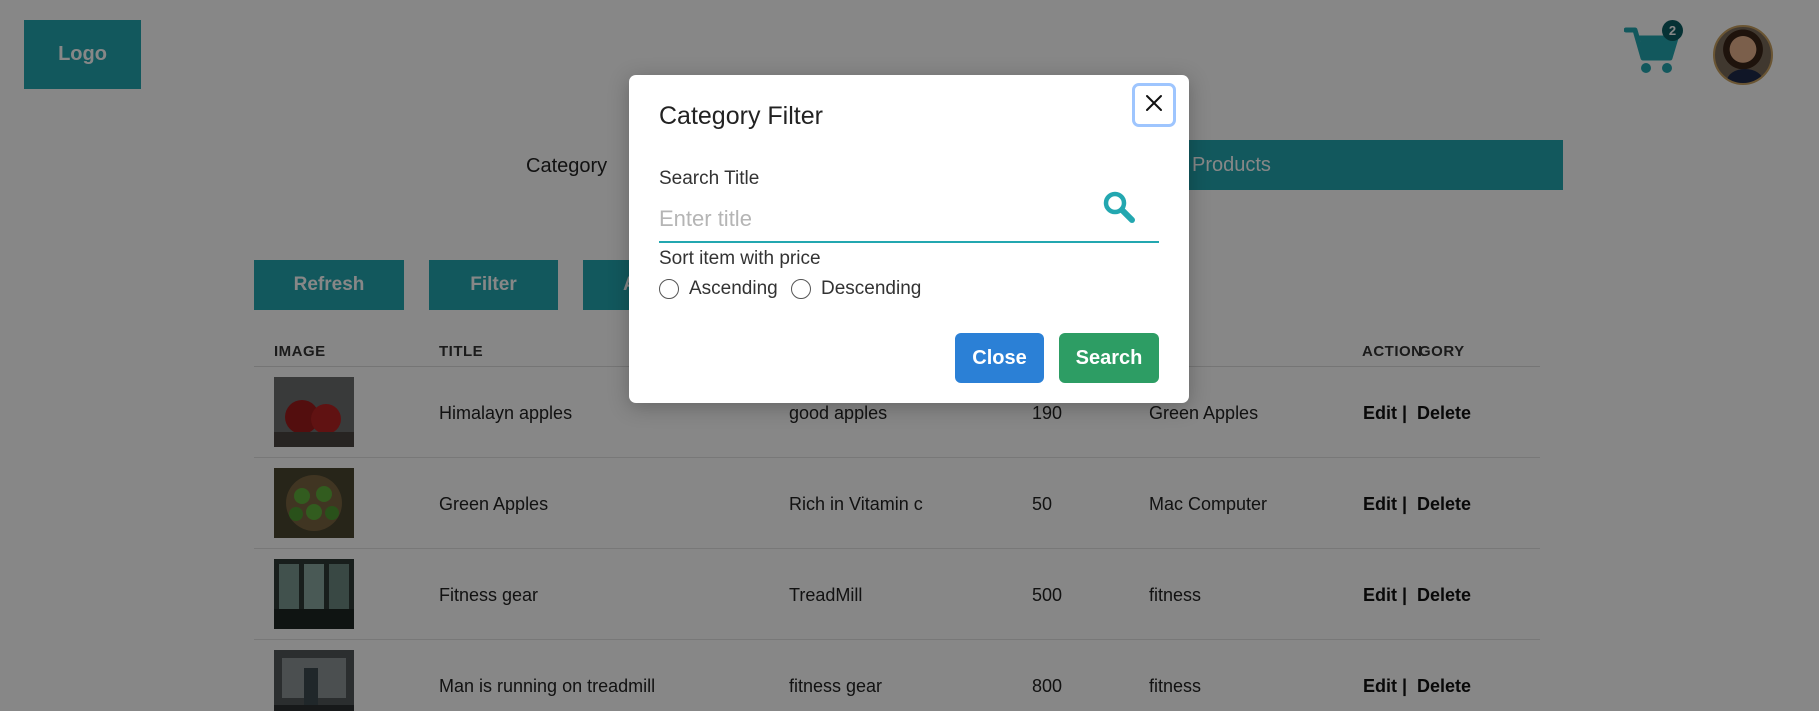  Describe the element at coordinates (1119, 207) in the screenshot. I see `search-icon` at that location.